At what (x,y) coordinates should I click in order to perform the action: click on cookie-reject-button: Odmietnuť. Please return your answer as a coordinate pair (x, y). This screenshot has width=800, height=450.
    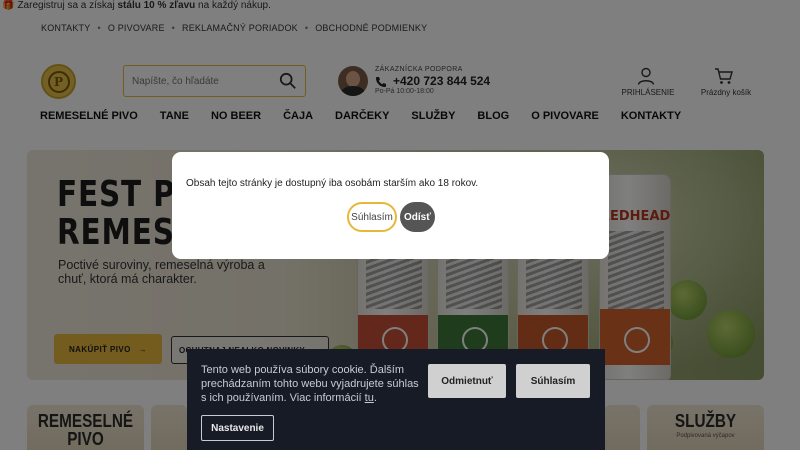
    Looking at the image, I should click on (467, 381).